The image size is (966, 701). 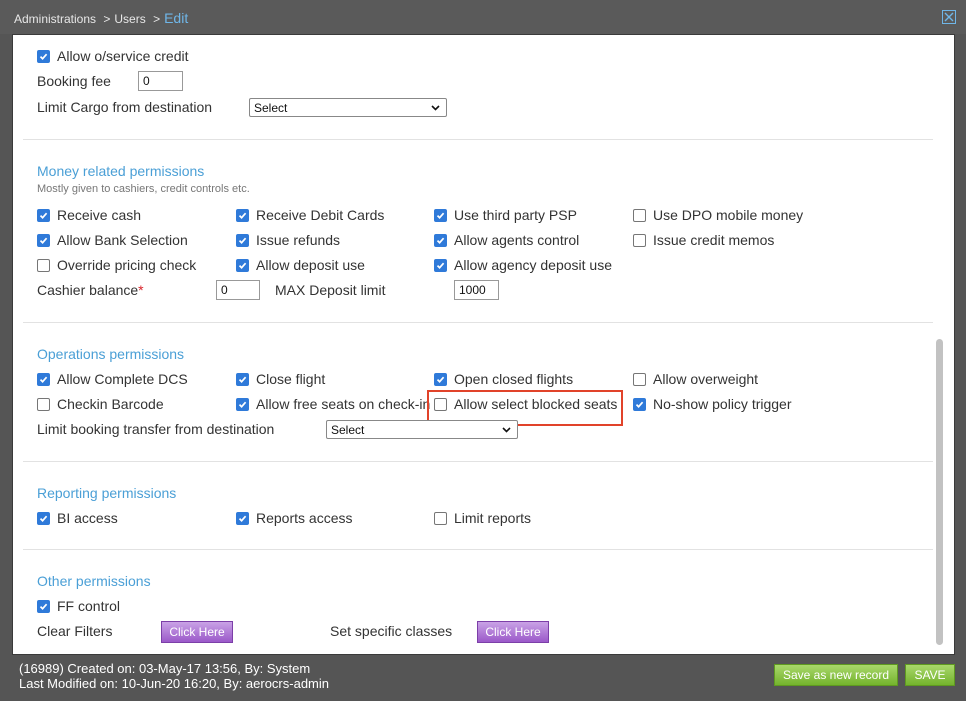 What do you see at coordinates (100, 404) in the screenshot?
I see `checkbox-checkin-barcode: Checkin Barcode` at bounding box center [100, 404].